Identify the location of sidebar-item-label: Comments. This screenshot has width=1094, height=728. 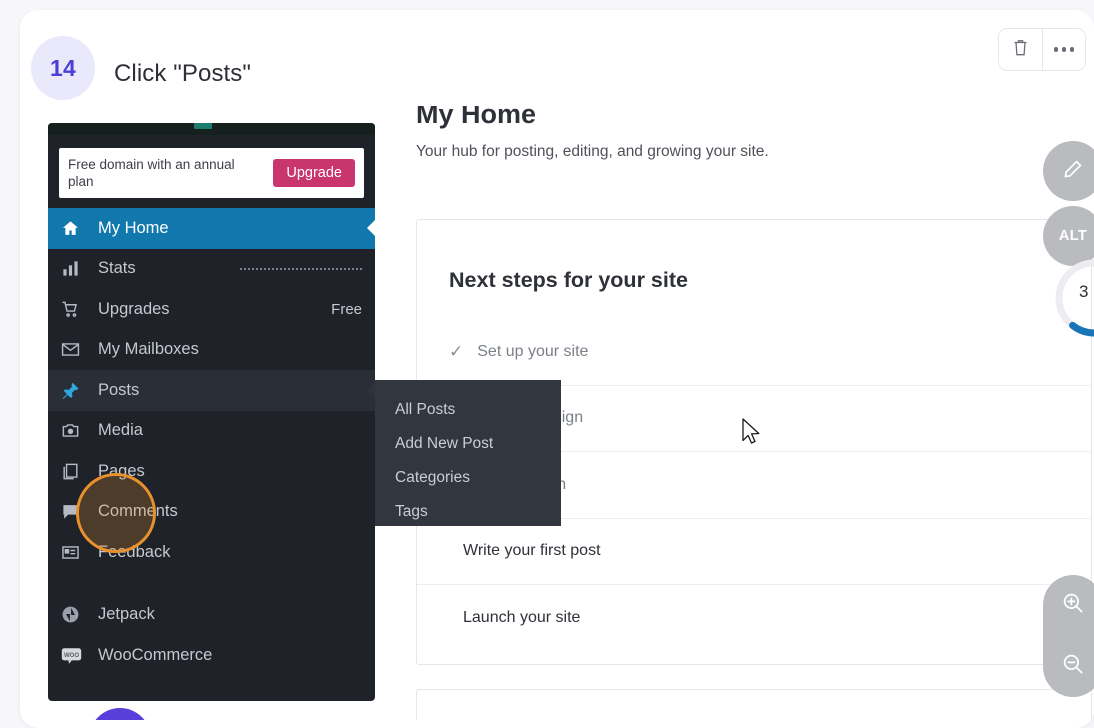
(138, 511).